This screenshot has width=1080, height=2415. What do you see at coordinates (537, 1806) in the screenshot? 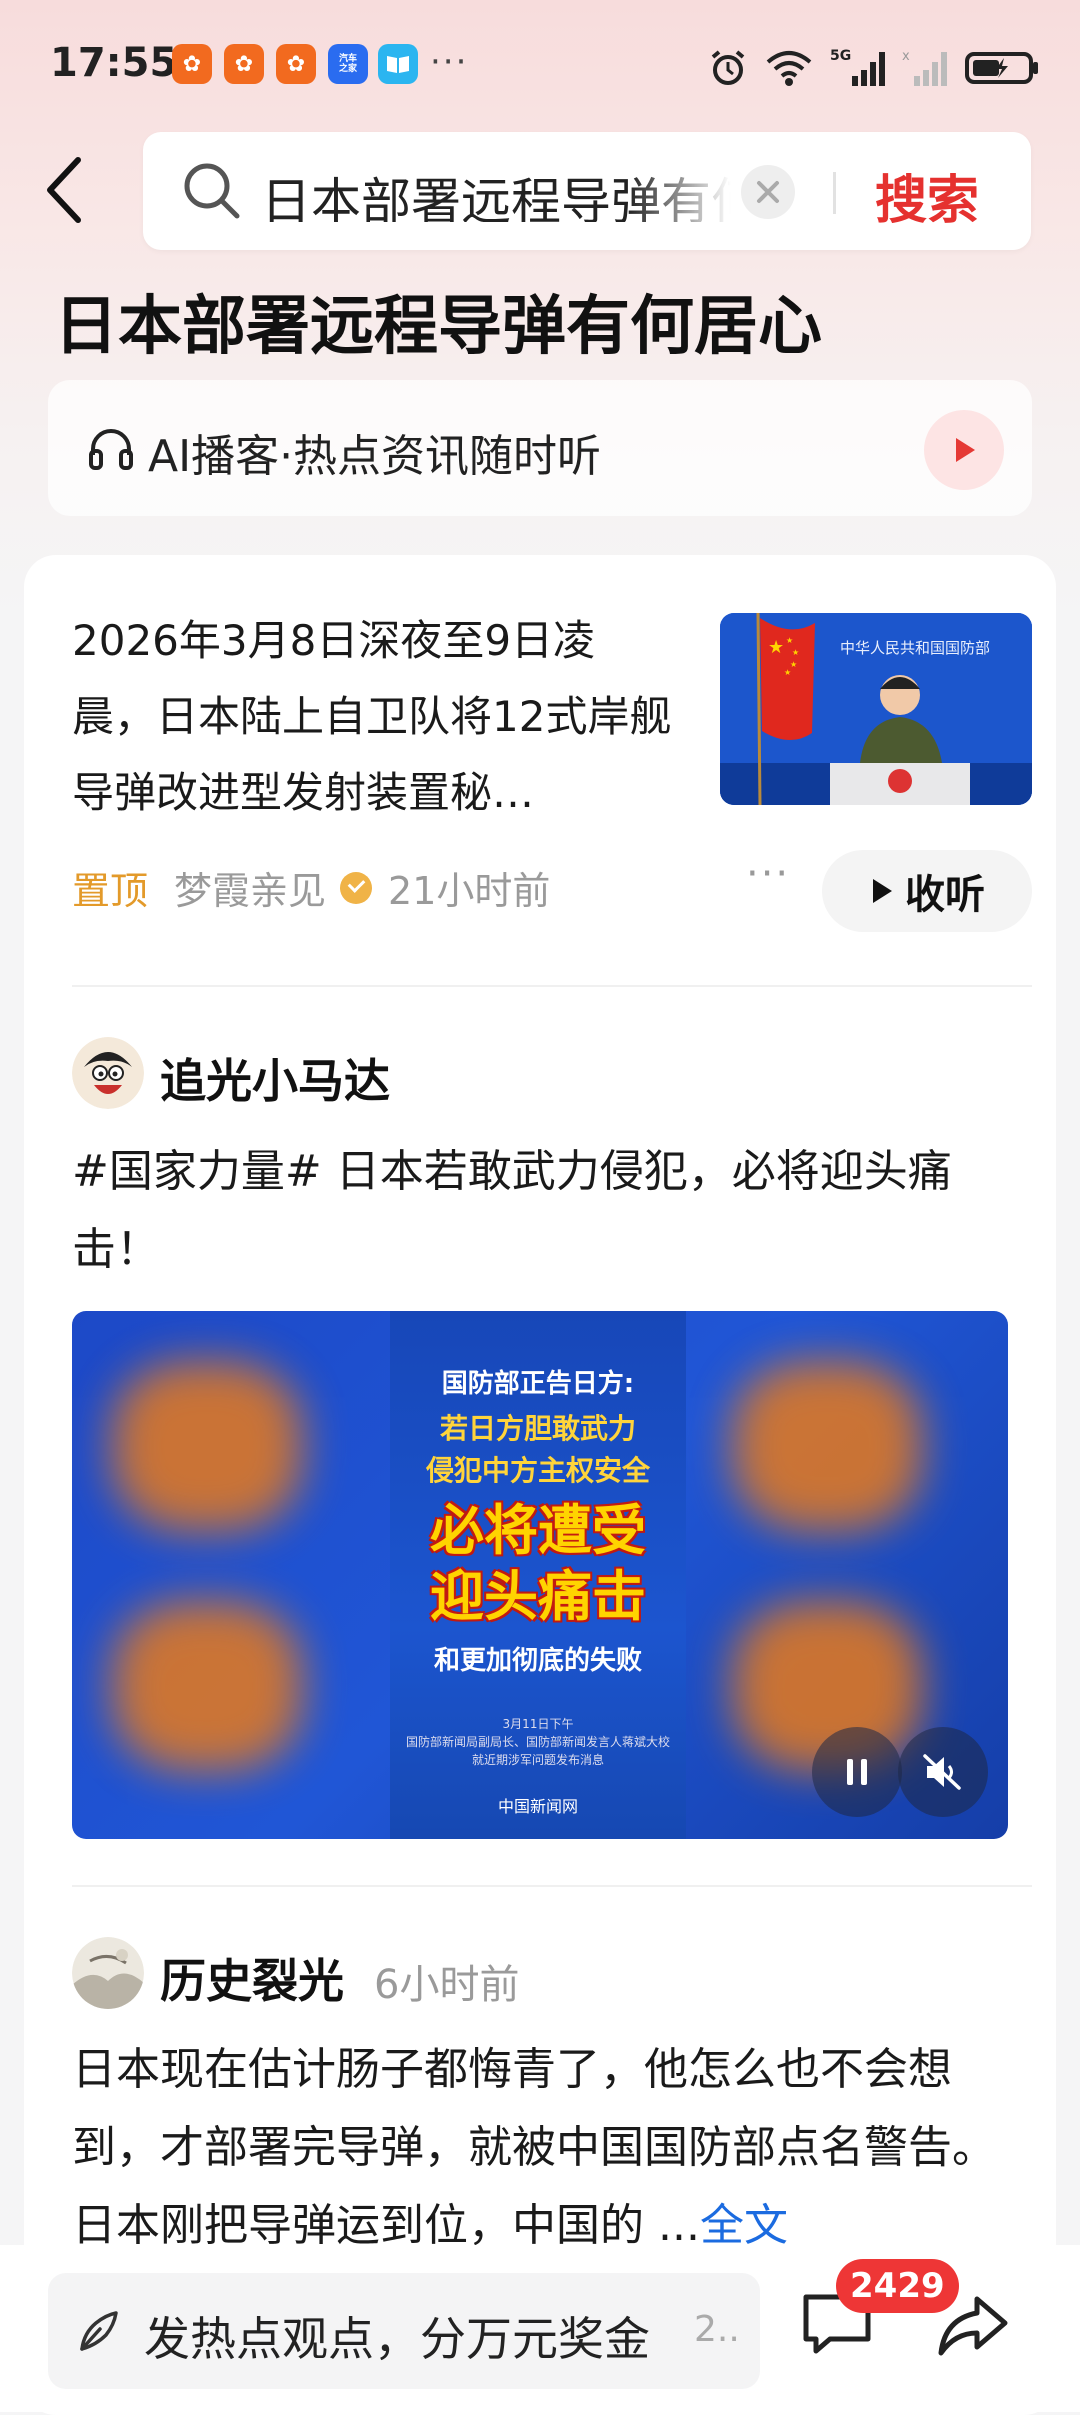
I see `poster-logo: 中国新闻网` at bounding box center [537, 1806].